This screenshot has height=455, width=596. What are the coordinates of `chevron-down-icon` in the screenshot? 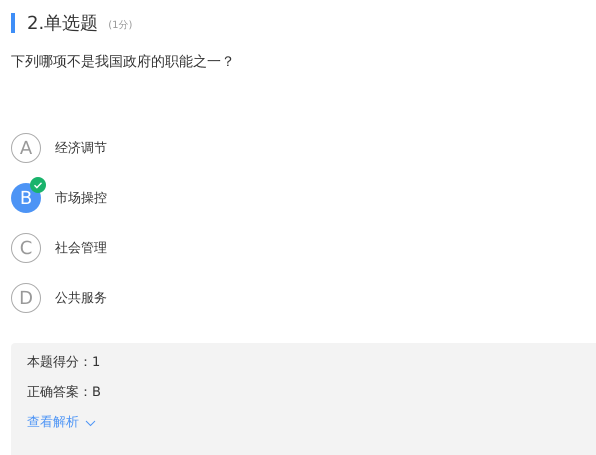 It's located at (90, 423).